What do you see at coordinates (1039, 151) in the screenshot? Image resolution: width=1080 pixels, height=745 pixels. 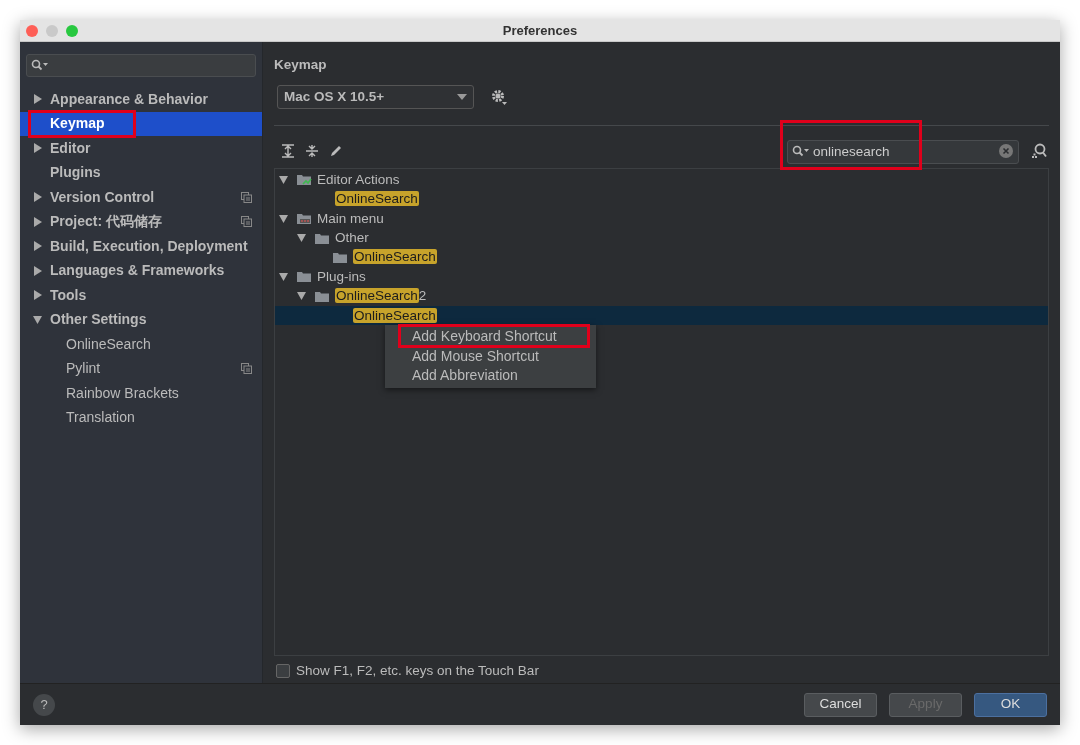 I see `find-by-shortcut-icon` at bounding box center [1039, 151].